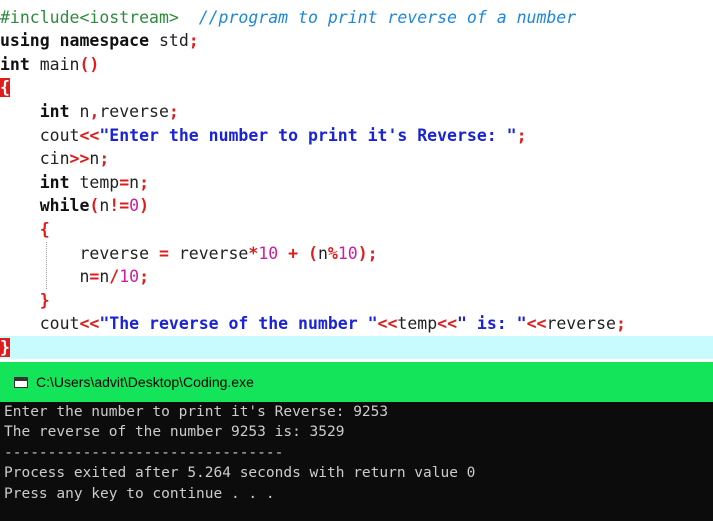  What do you see at coordinates (89, 64) in the screenshot?
I see `code-token: ()` at bounding box center [89, 64].